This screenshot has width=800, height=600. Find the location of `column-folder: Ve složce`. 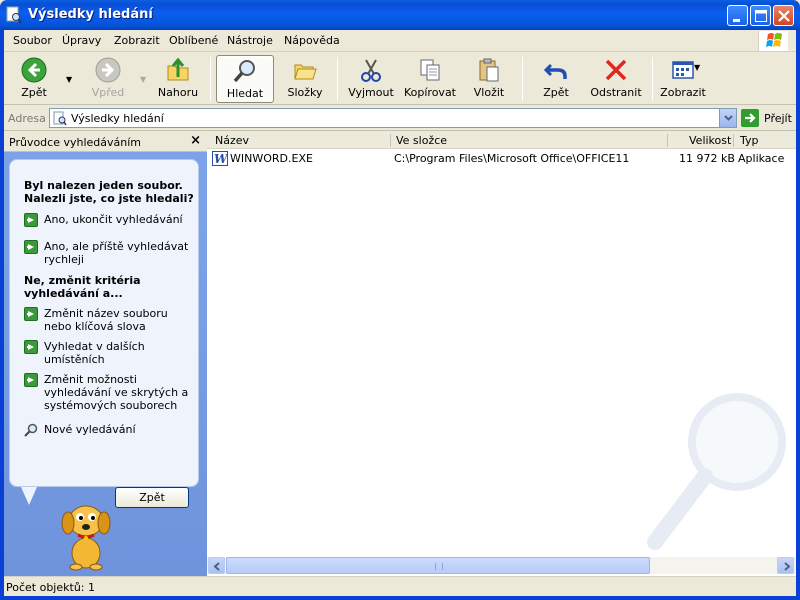

column-folder: Ve složce is located at coordinates (421, 141).